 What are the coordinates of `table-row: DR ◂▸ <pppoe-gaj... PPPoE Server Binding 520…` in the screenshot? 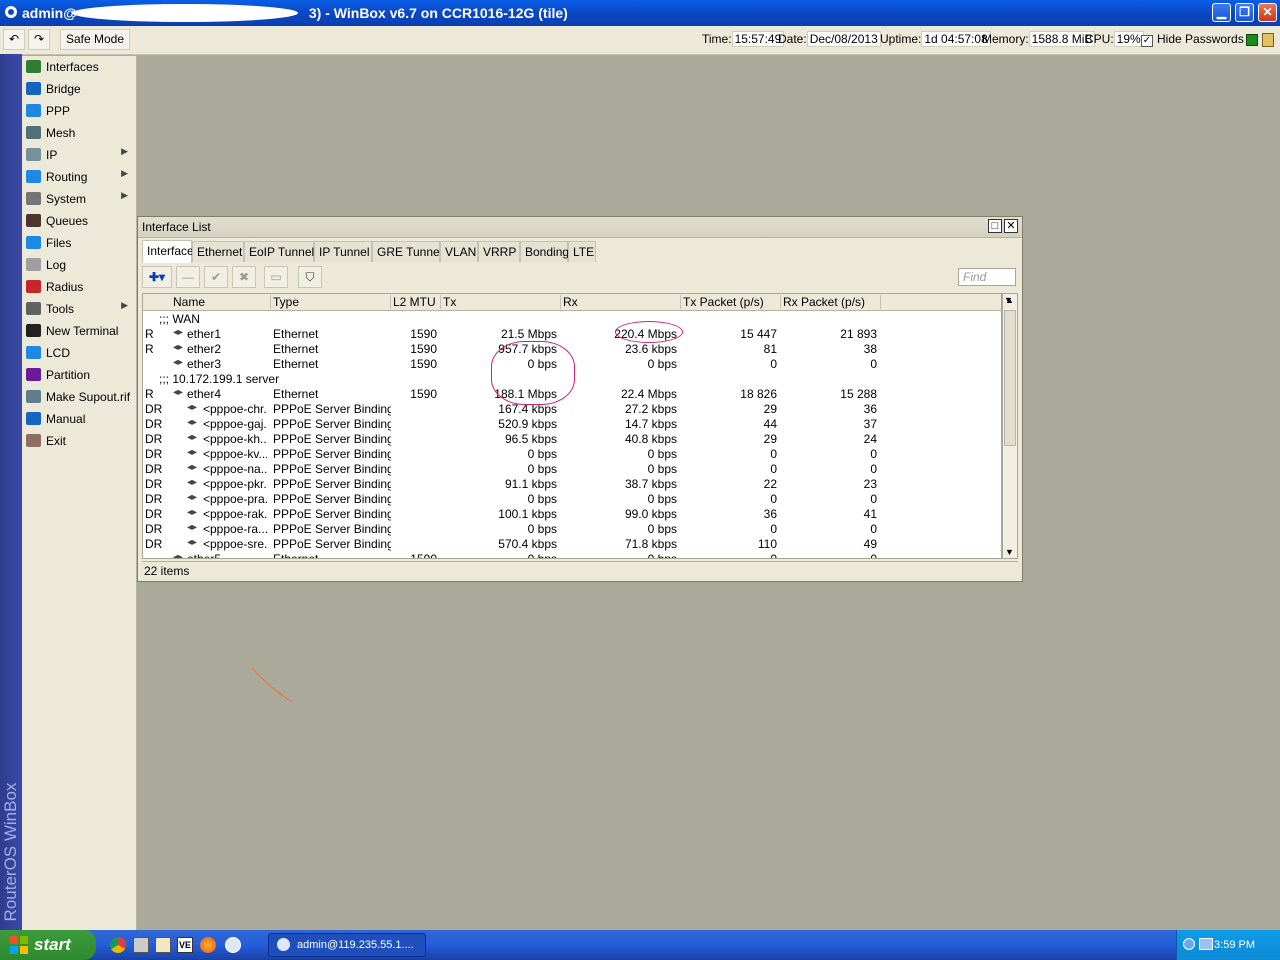 It's located at (572, 423).